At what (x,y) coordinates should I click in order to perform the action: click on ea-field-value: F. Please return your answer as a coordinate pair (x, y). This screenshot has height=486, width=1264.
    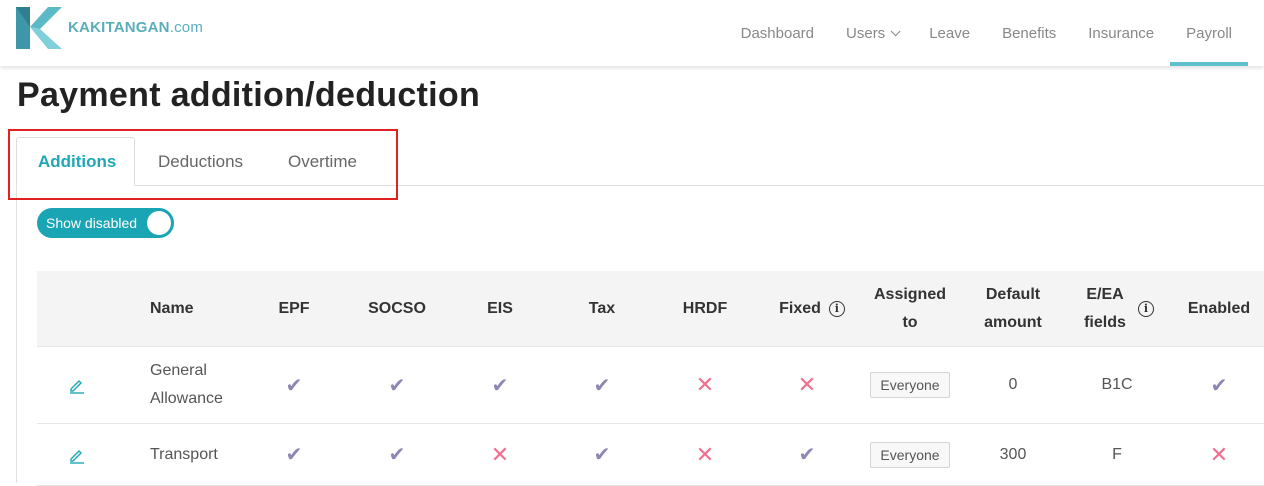
    Looking at the image, I should click on (1117, 454).